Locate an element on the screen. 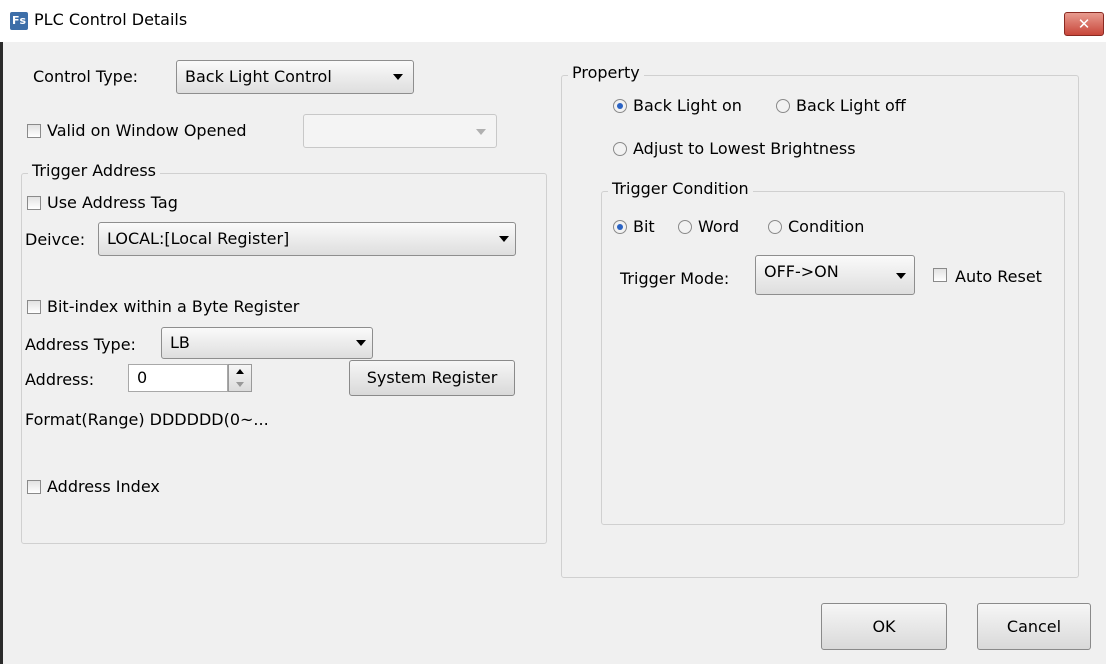  close-button: ✕ is located at coordinates (1084, 24).